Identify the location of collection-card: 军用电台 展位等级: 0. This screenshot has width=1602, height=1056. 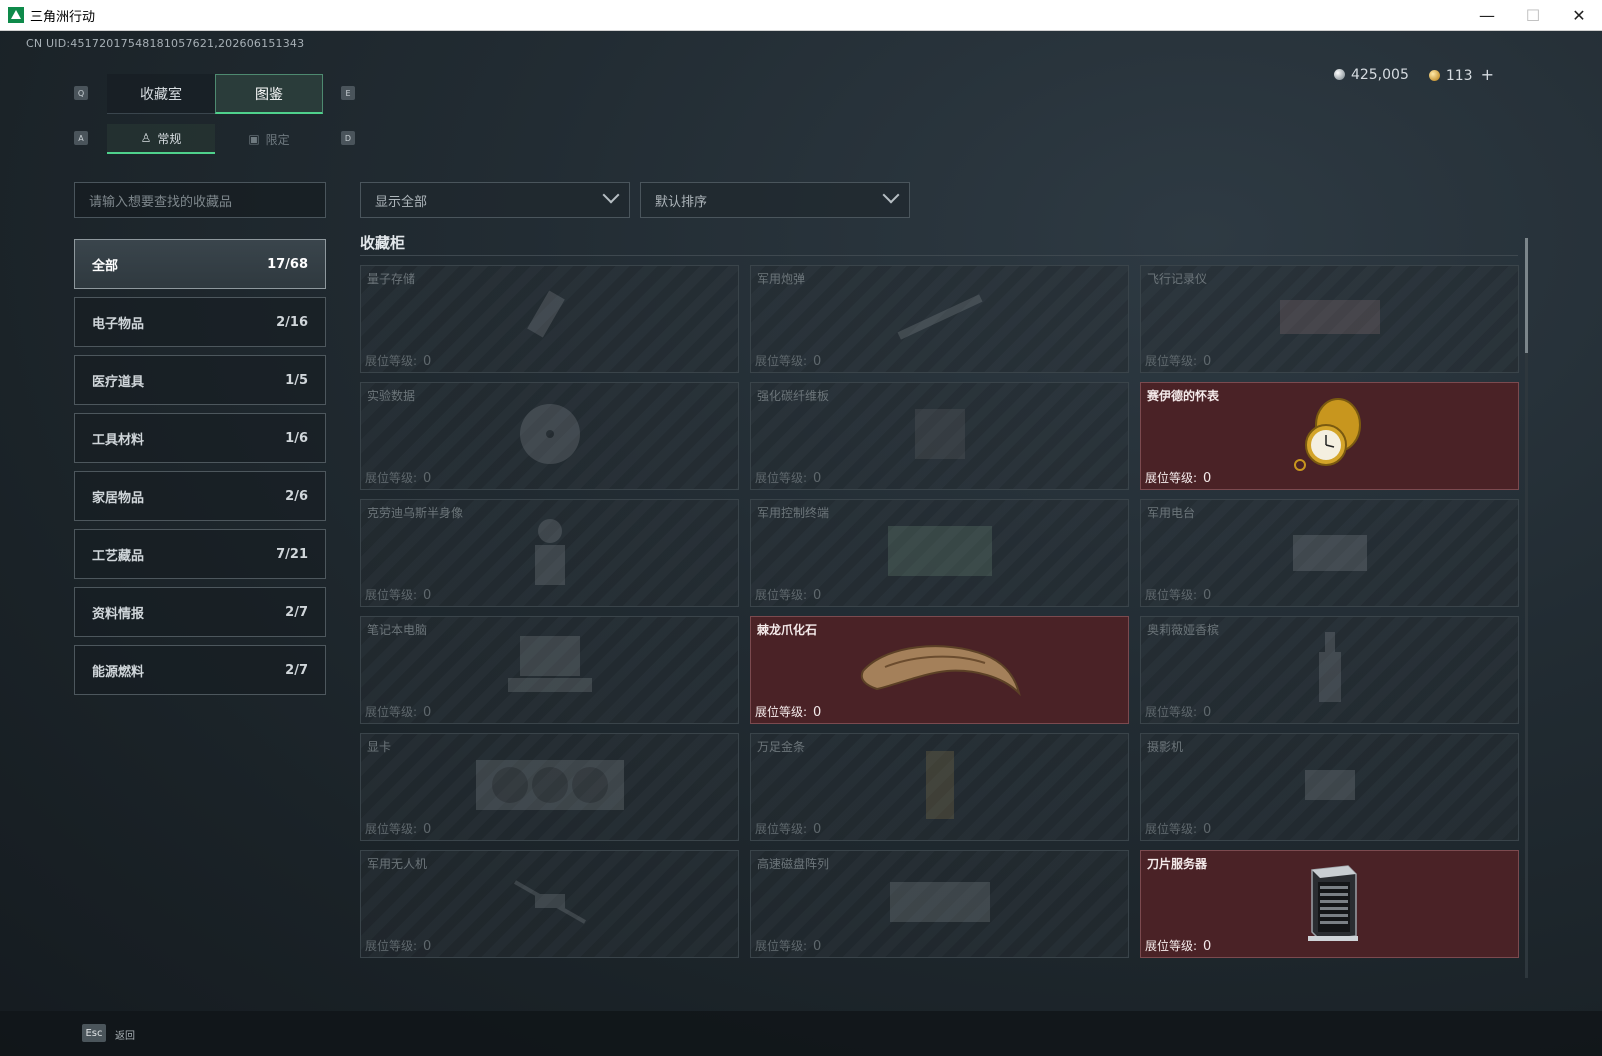
(1329, 553).